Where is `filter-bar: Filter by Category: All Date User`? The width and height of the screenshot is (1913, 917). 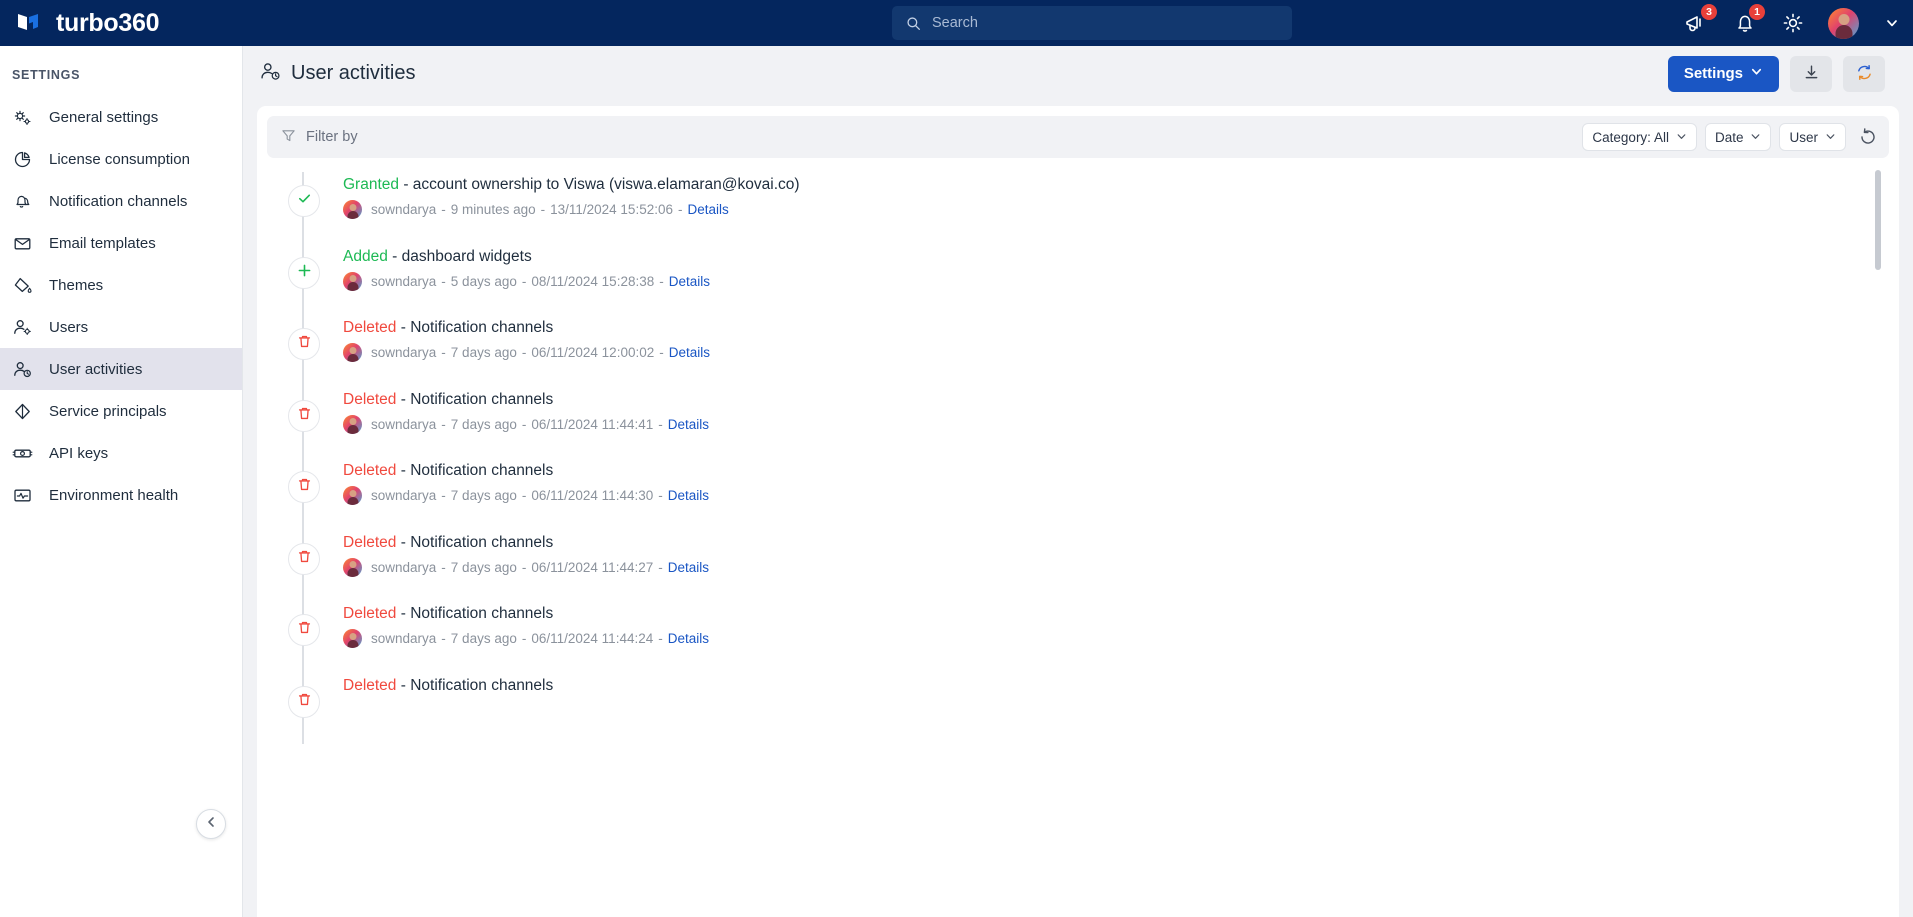 filter-bar: Filter by Category: All Date User is located at coordinates (1078, 137).